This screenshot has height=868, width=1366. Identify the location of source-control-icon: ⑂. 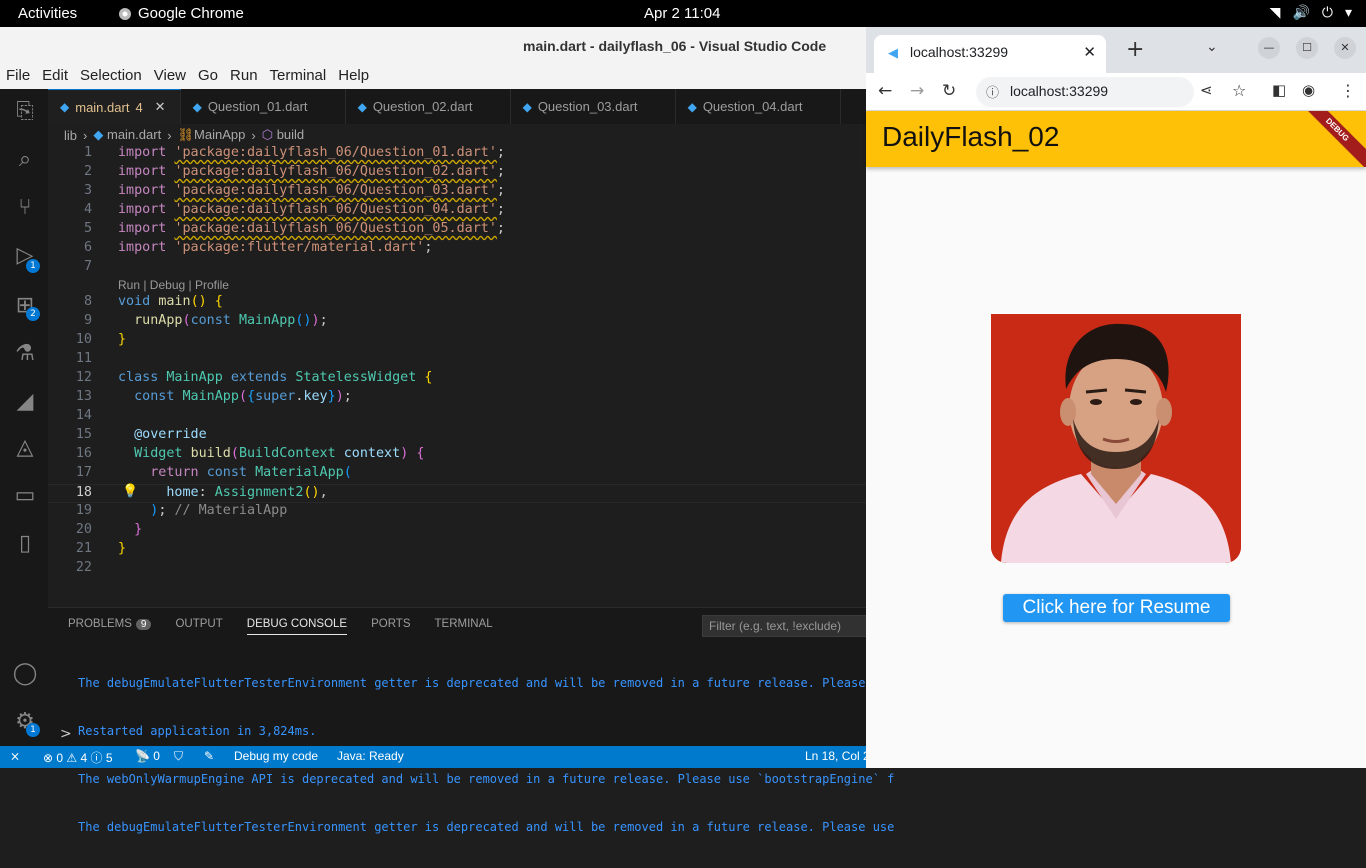
(25, 208).